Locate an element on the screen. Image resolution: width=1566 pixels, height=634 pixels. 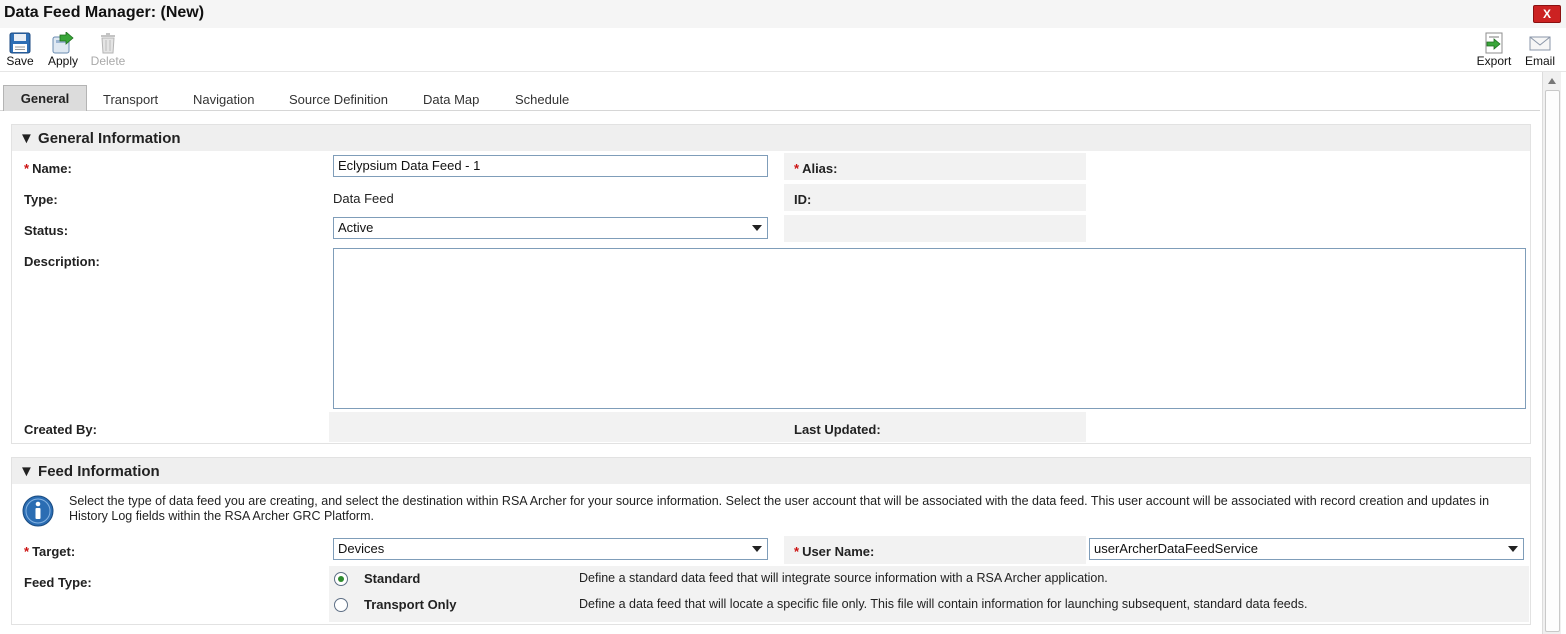
name-input: Eclypsium Data Feed - 1 is located at coordinates (550, 166).